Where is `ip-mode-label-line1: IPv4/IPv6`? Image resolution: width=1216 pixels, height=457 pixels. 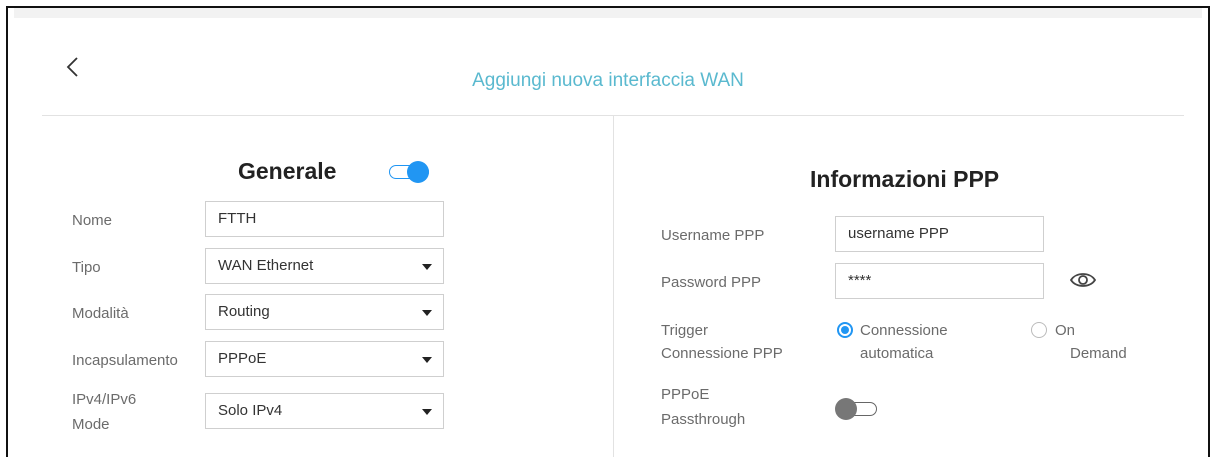
ip-mode-label-line1: IPv4/IPv6 is located at coordinates (104, 399).